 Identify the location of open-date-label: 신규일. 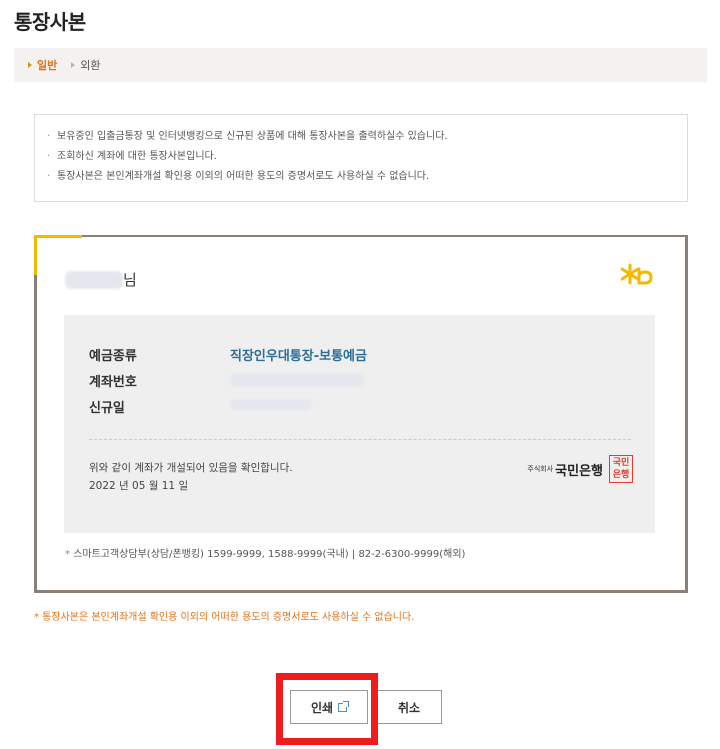
(107, 408).